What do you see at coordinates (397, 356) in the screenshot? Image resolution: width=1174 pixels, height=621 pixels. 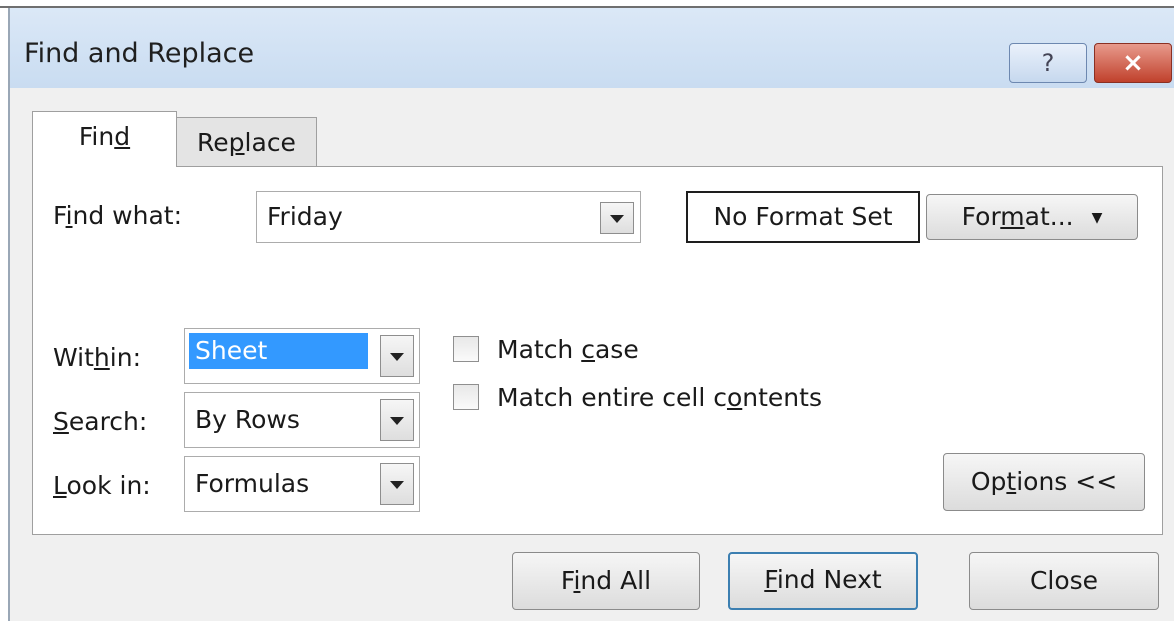 I see `within-dropdown-icon` at bounding box center [397, 356].